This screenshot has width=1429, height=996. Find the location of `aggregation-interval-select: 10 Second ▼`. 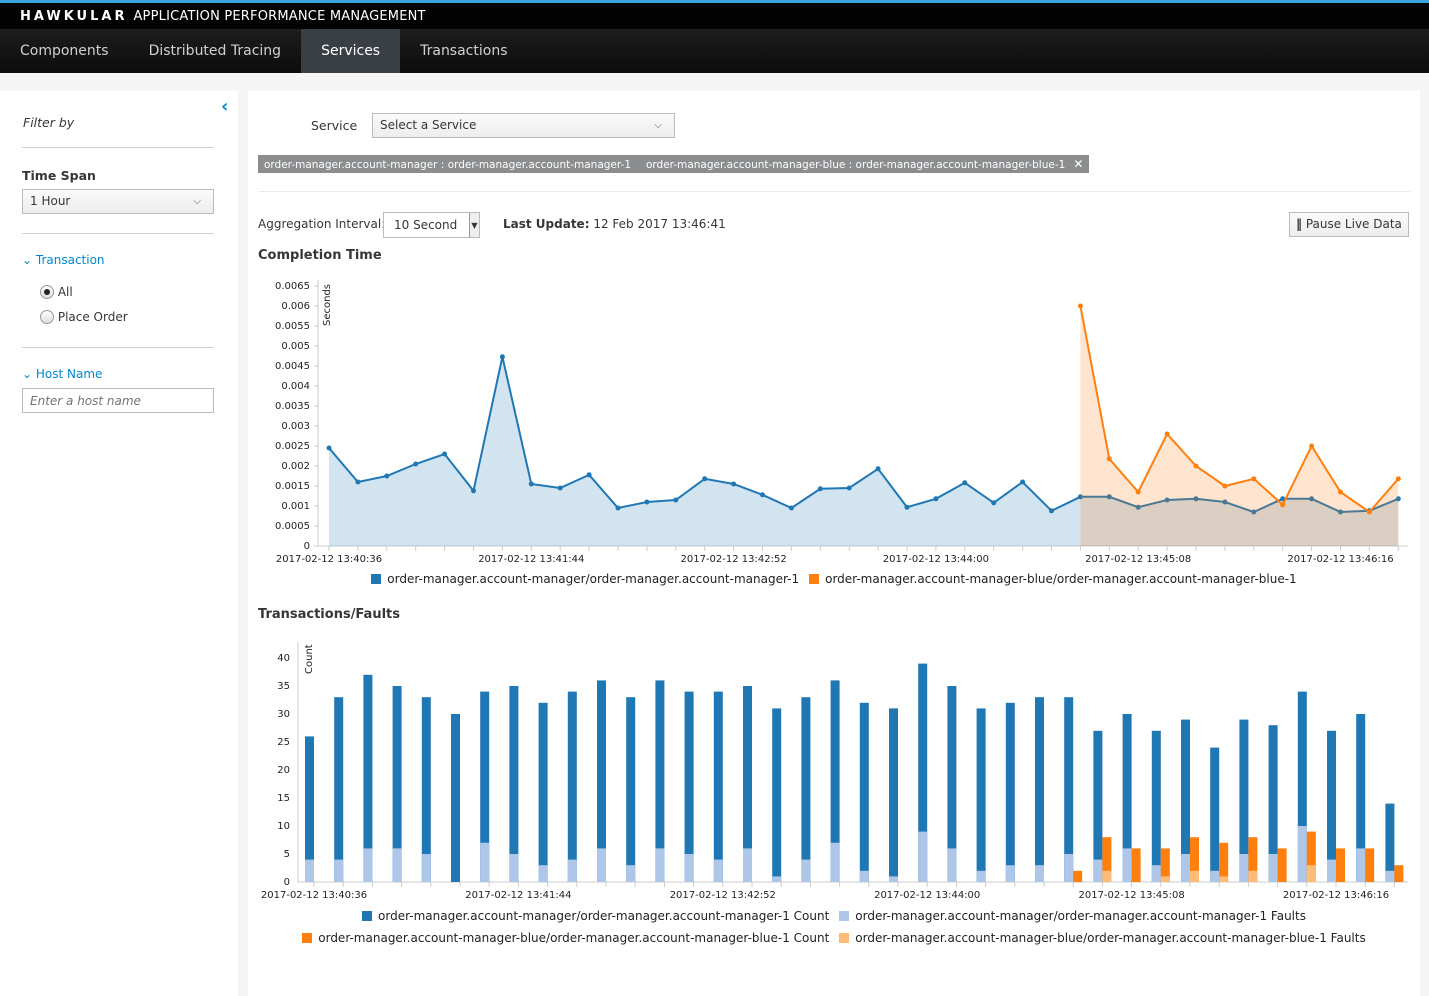

aggregation-interval-select: 10 Second ▼ is located at coordinates (431, 225).